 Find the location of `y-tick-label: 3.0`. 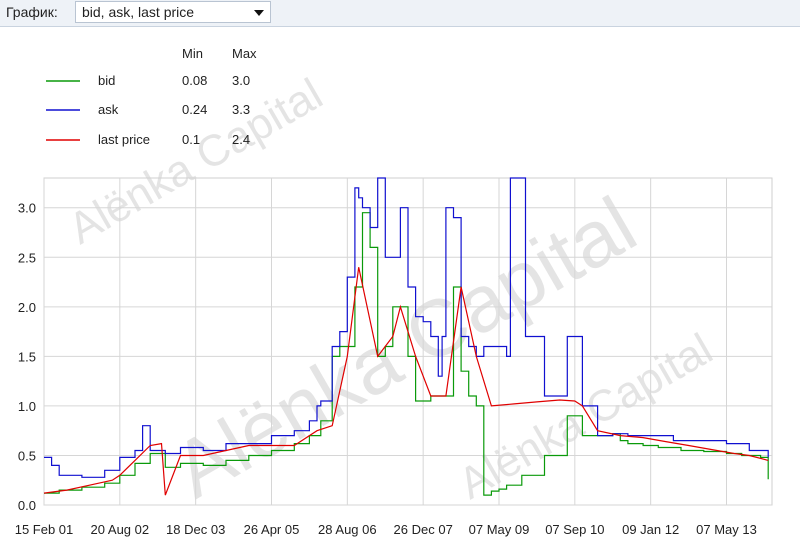

y-tick-label: 3.0 is located at coordinates (27, 208).